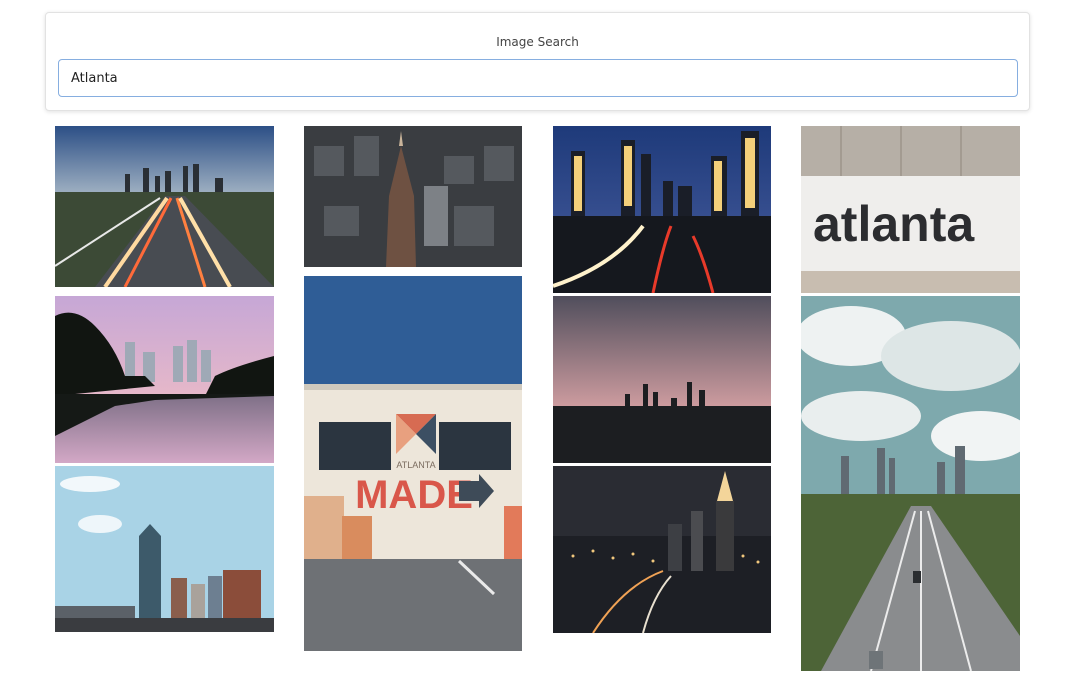 This screenshot has height=685, width=1076. Describe the element at coordinates (164, 549) in the screenshot. I see `image-daytime-skyscraper-blue-sky` at that location.